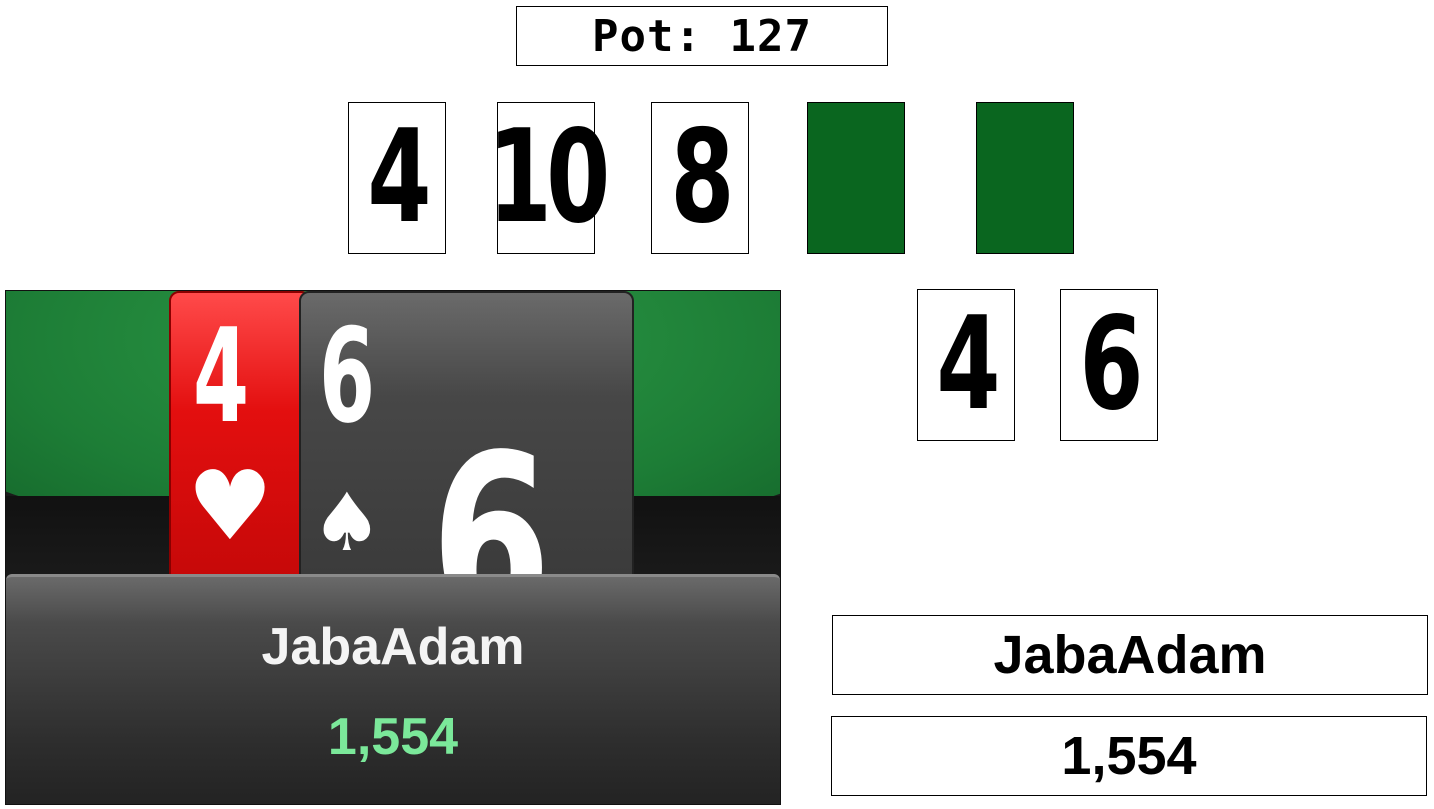 The width and height of the screenshot is (1434, 809). Describe the element at coordinates (393, 647) in the screenshot. I see `player-name-label: JabaAdam` at that location.